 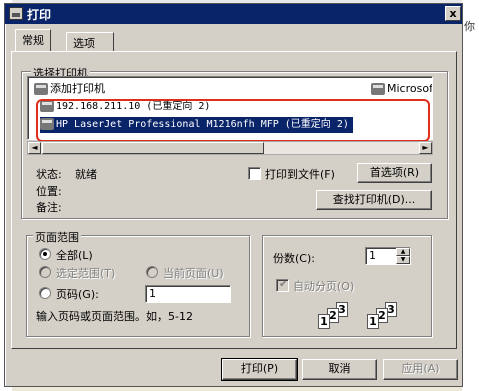 I want to click on close-button: x, so click(x=453, y=13).